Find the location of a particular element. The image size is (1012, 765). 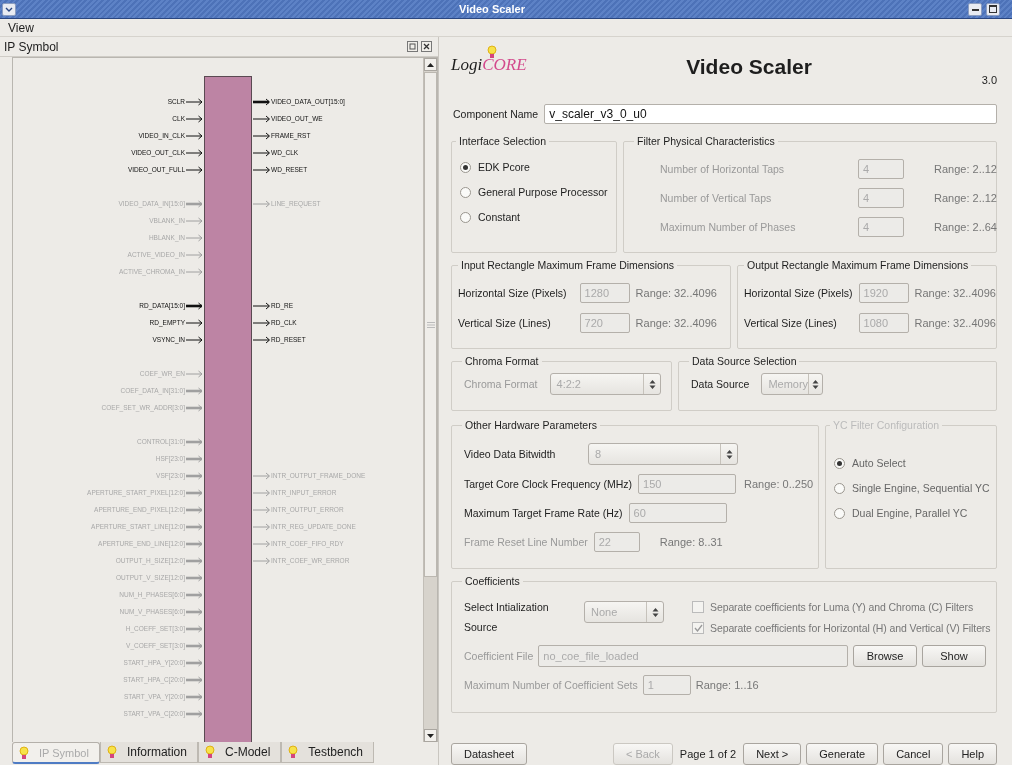

check-icon is located at coordinates (698, 628).